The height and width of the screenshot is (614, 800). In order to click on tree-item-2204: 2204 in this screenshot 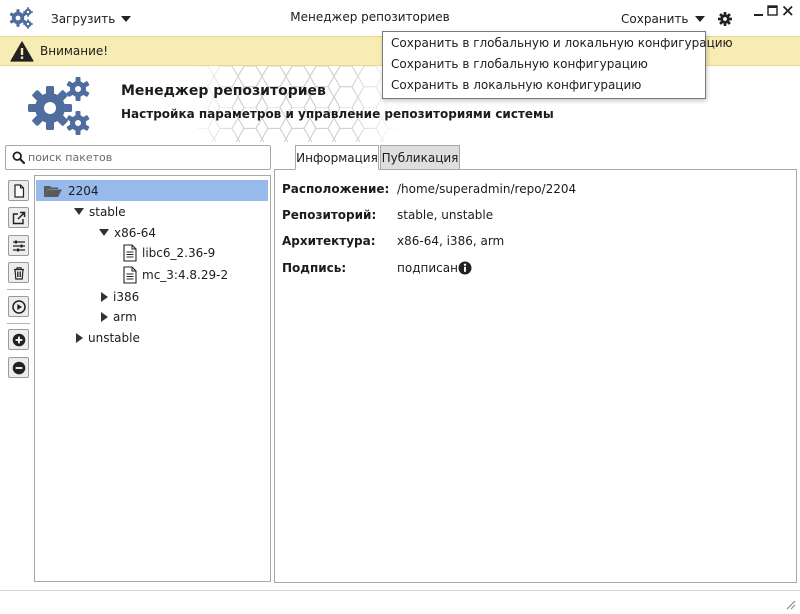, I will do `click(71, 190)`.